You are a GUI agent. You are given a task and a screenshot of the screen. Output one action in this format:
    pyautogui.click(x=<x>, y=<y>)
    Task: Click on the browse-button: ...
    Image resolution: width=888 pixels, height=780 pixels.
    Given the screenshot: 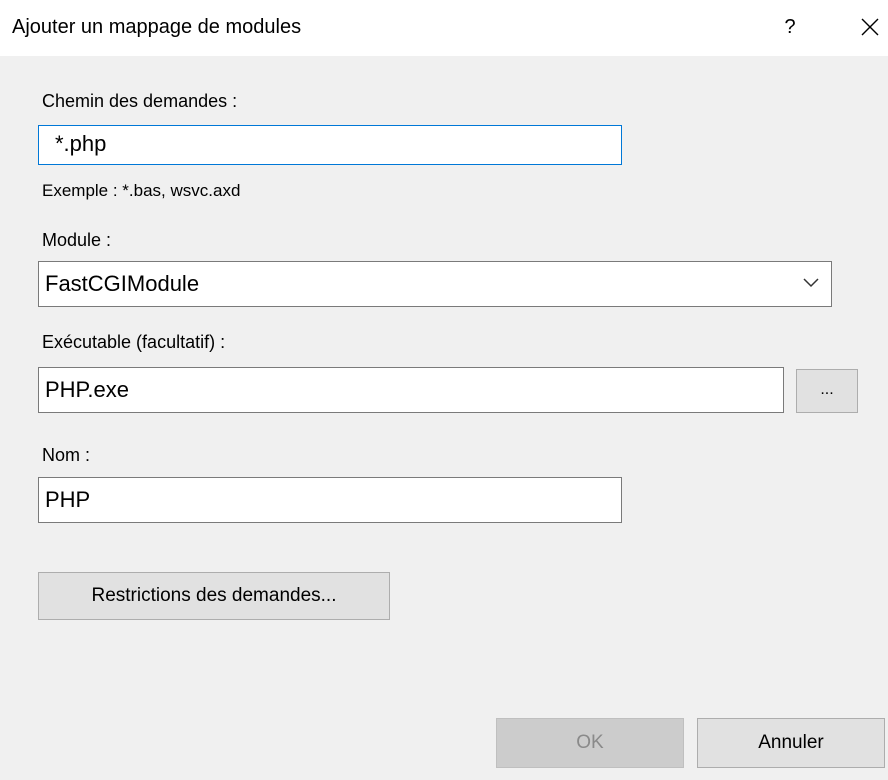 What is the action you would take?
    pyautogui.click(x=827, y=391)
    